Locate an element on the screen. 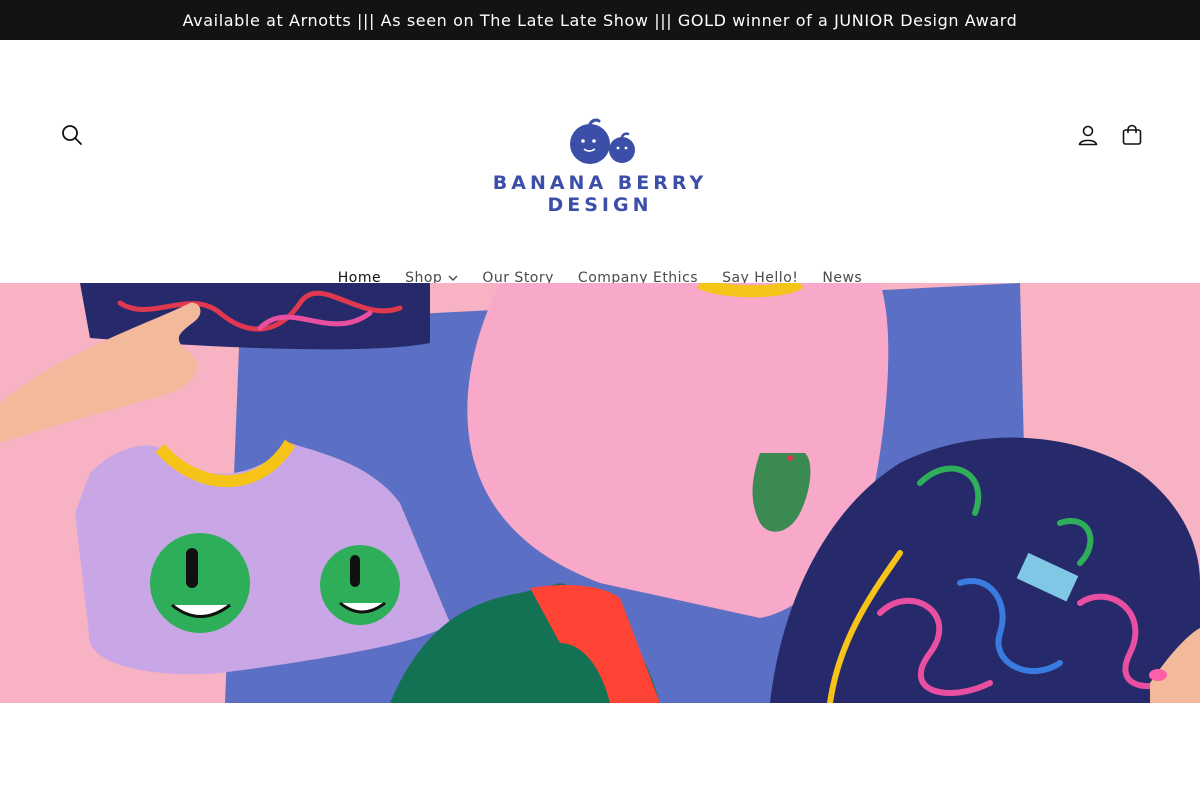 The image size is (1200, 800). cart-button is located at coordinates (1132, 135).